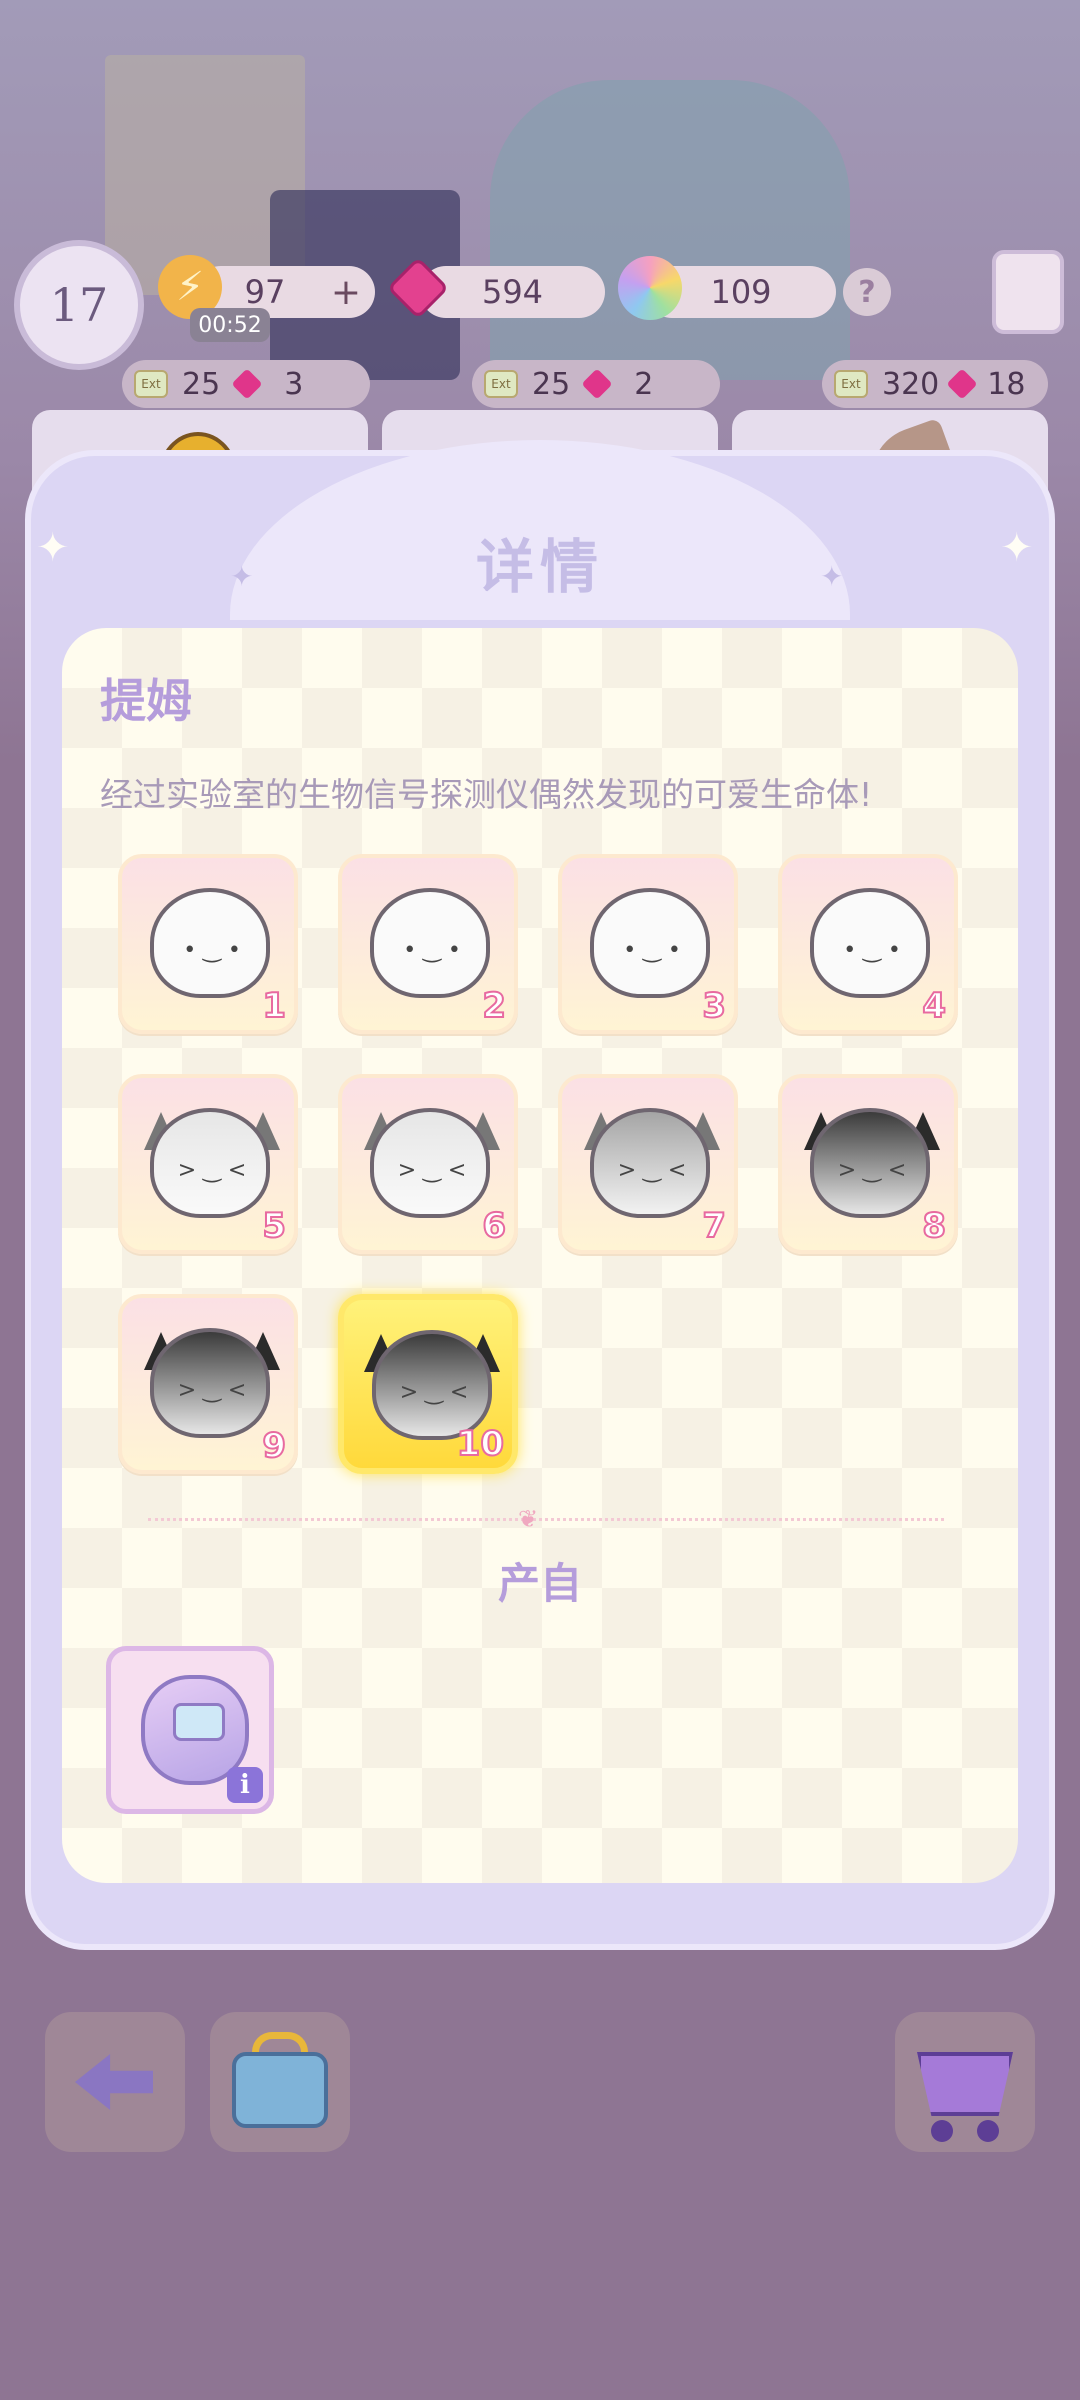 This screenshot has width=1080, height=2400. Describe the element at coordinates (199, 1722) in the screenshot. I see `device-screen` at that location.